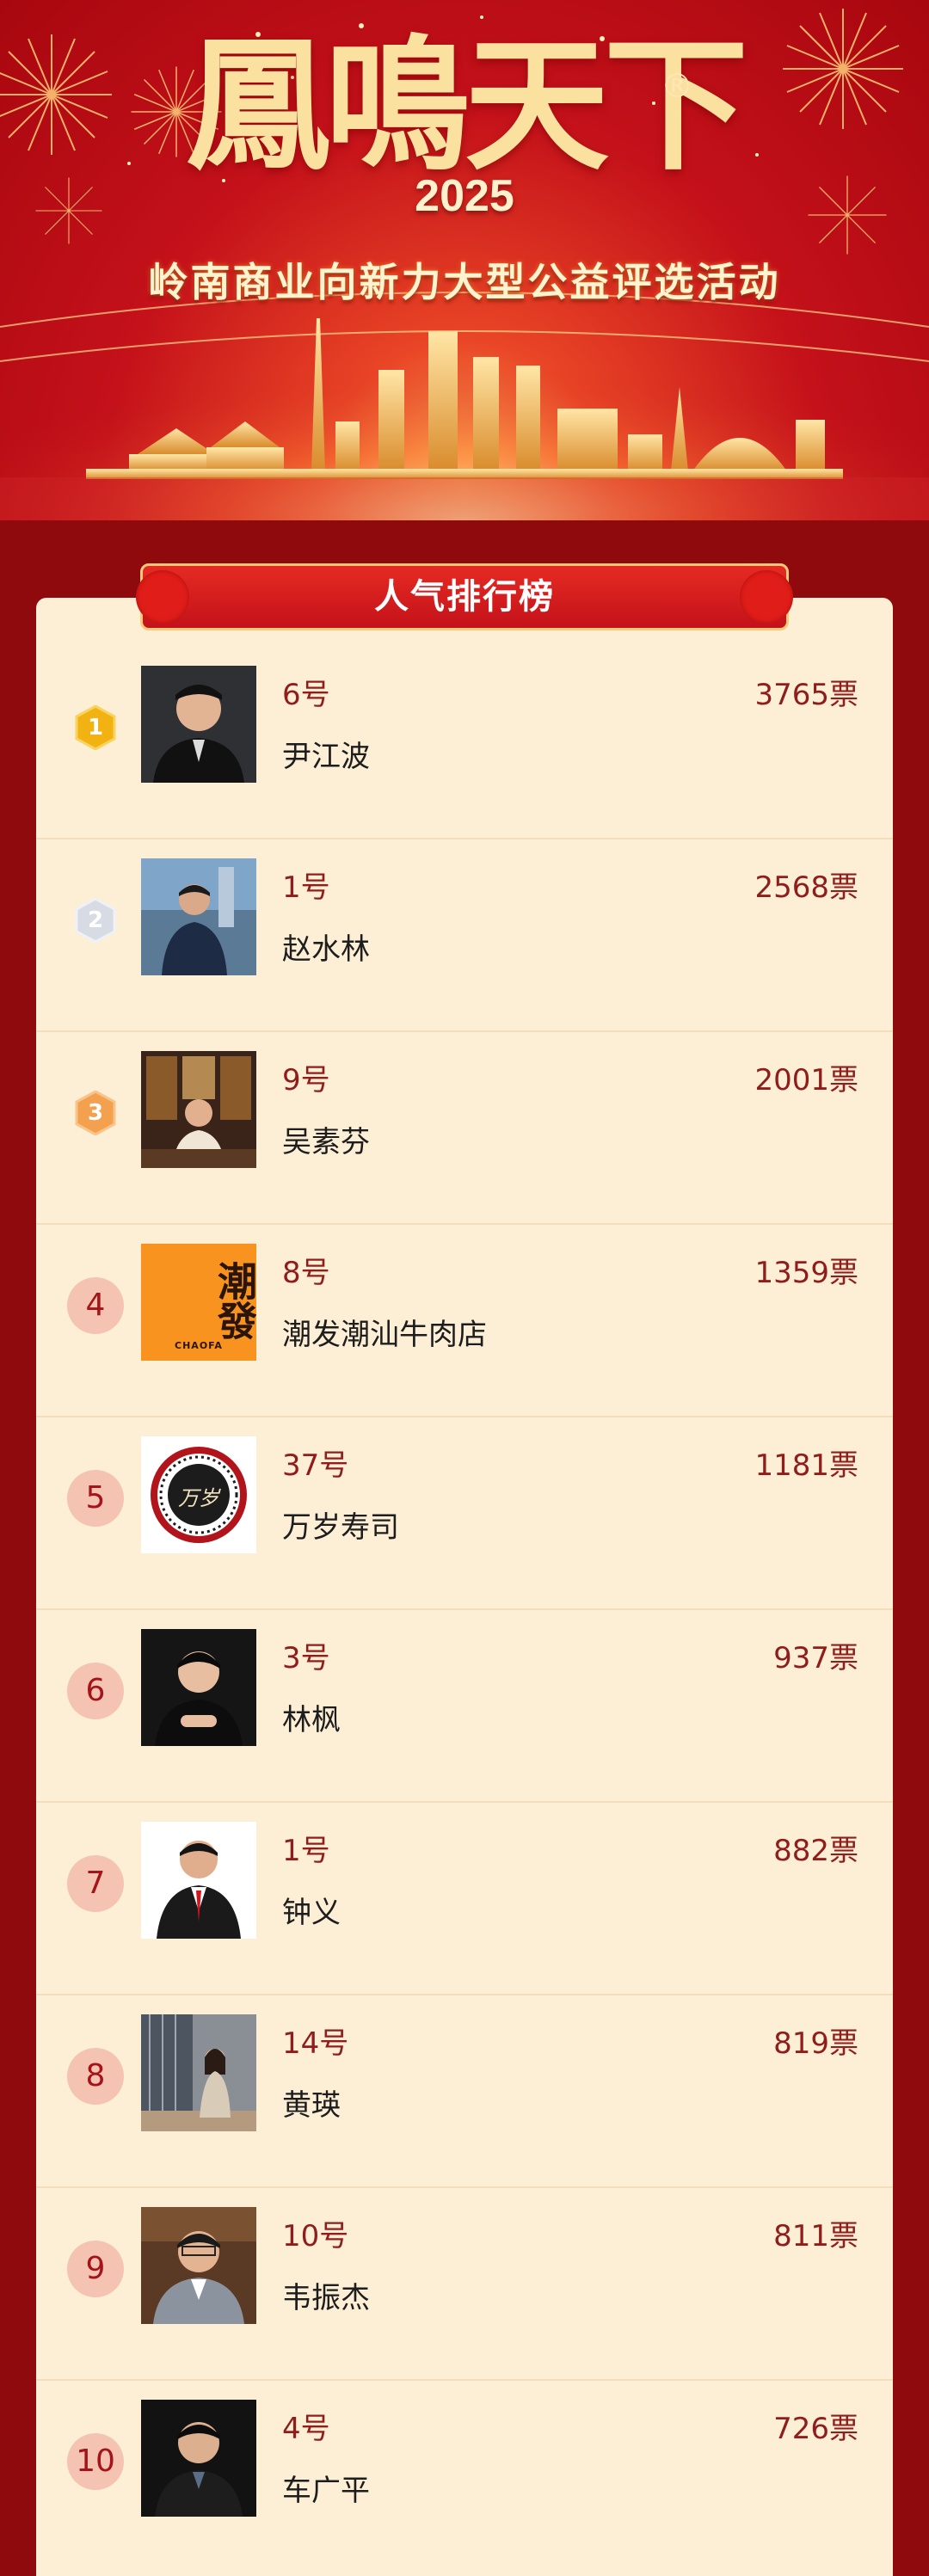  Describe the element at coordinates (806, 695) in the screenshot. I see `vote-count: 3765票` at that location.